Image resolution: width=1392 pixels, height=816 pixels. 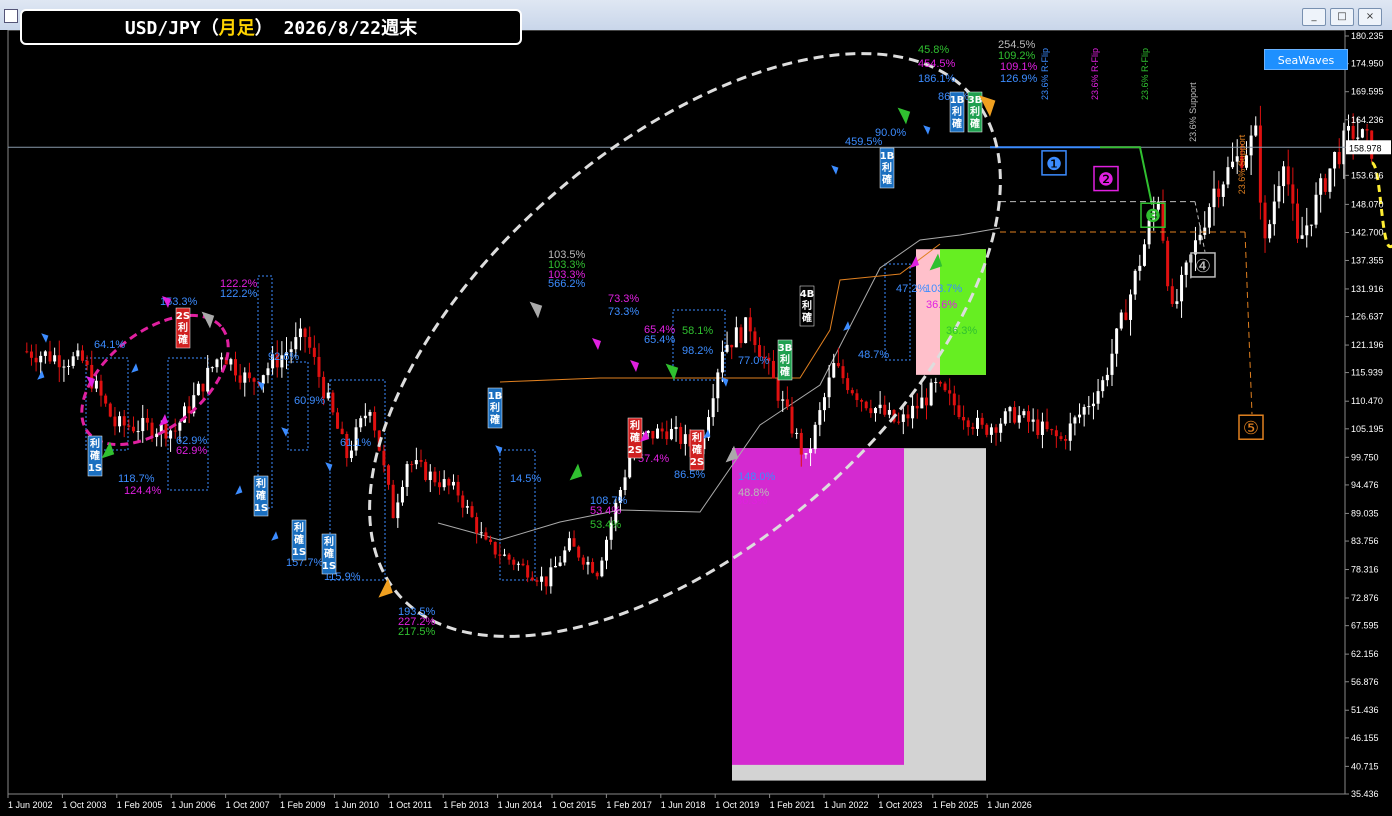 I want to click on level-label: 23.6% Support, so click(x=1193, y=112).